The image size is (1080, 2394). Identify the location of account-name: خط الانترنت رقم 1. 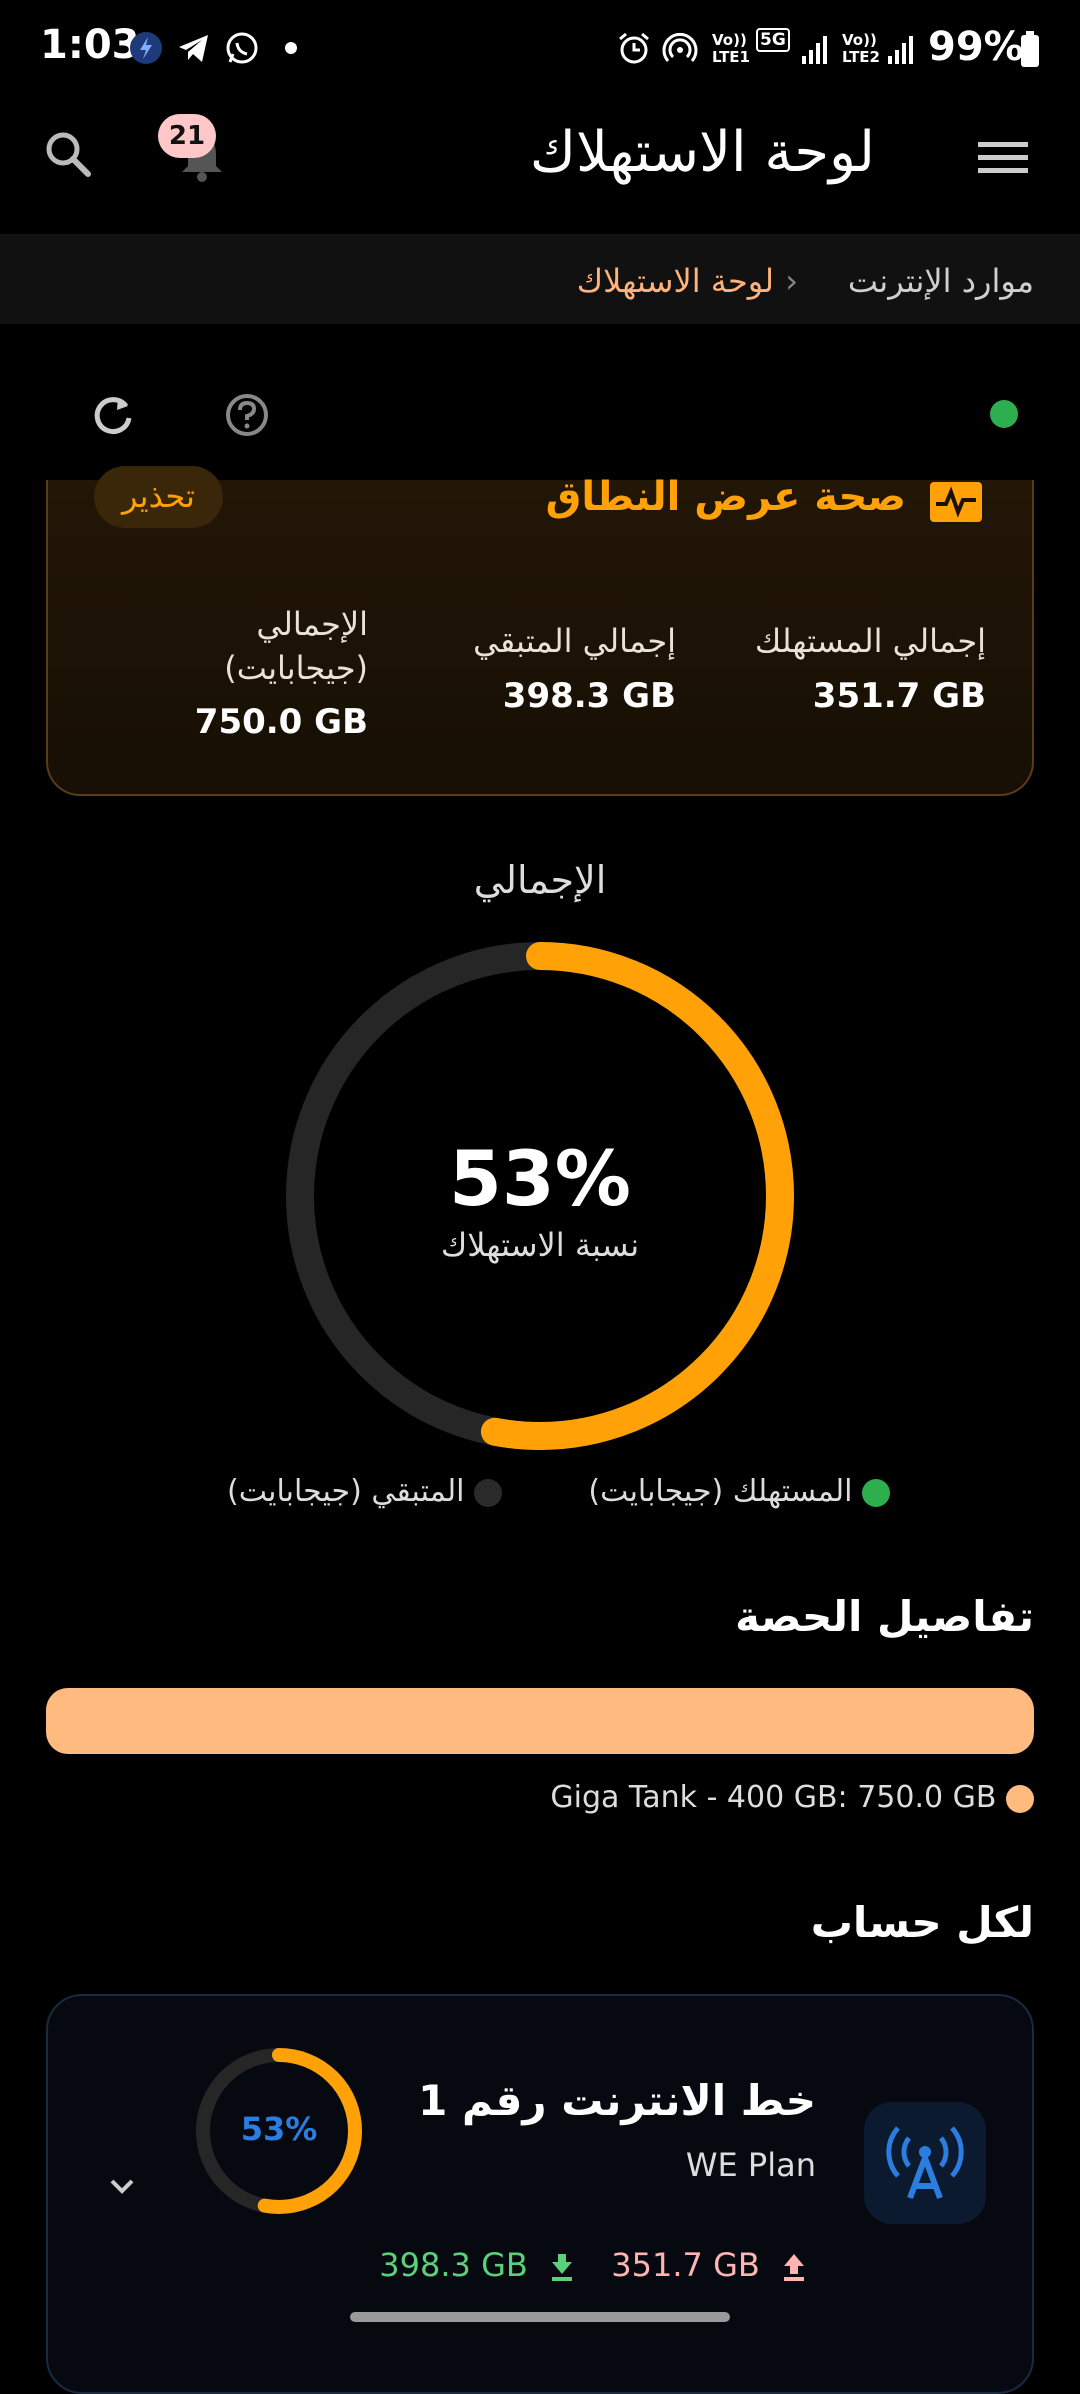
(617, 2100).